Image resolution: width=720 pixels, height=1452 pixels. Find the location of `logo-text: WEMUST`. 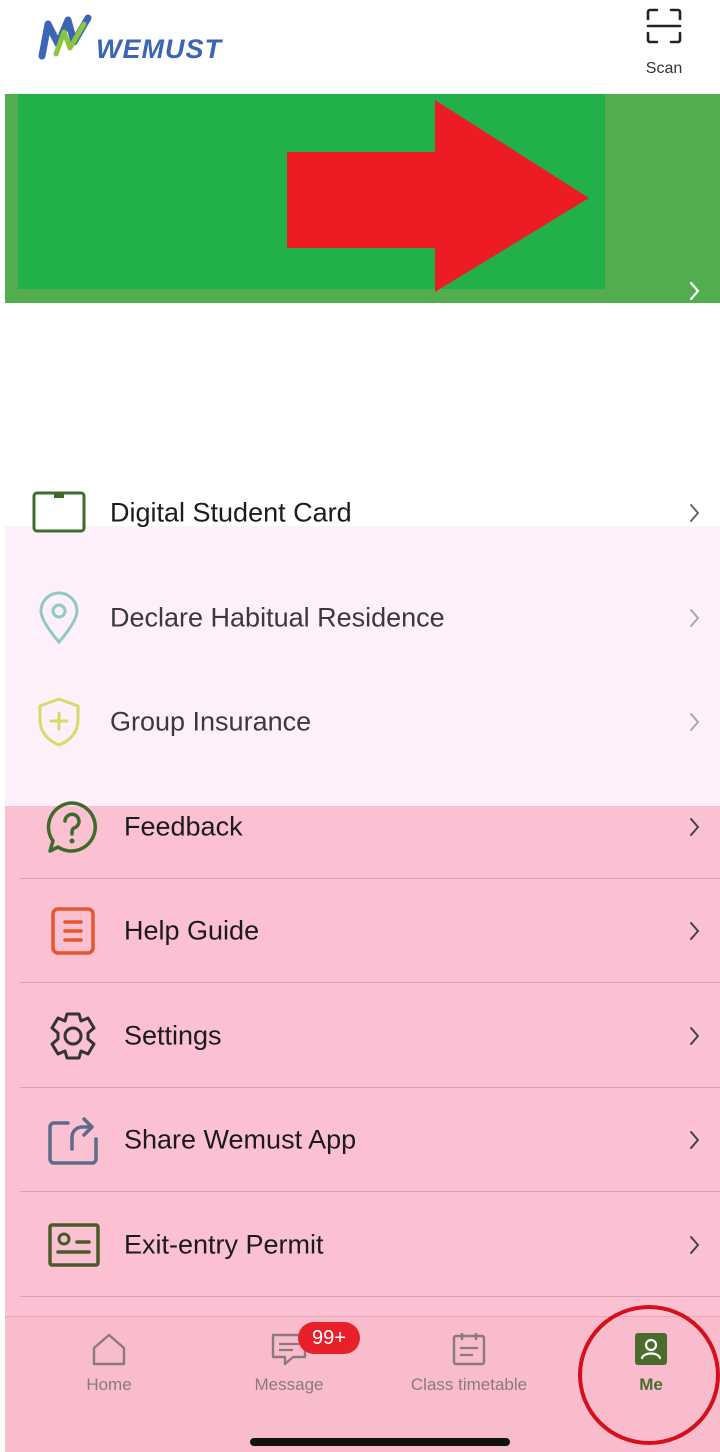

logo-text: WEMUST is located at coordinates (159, 49).